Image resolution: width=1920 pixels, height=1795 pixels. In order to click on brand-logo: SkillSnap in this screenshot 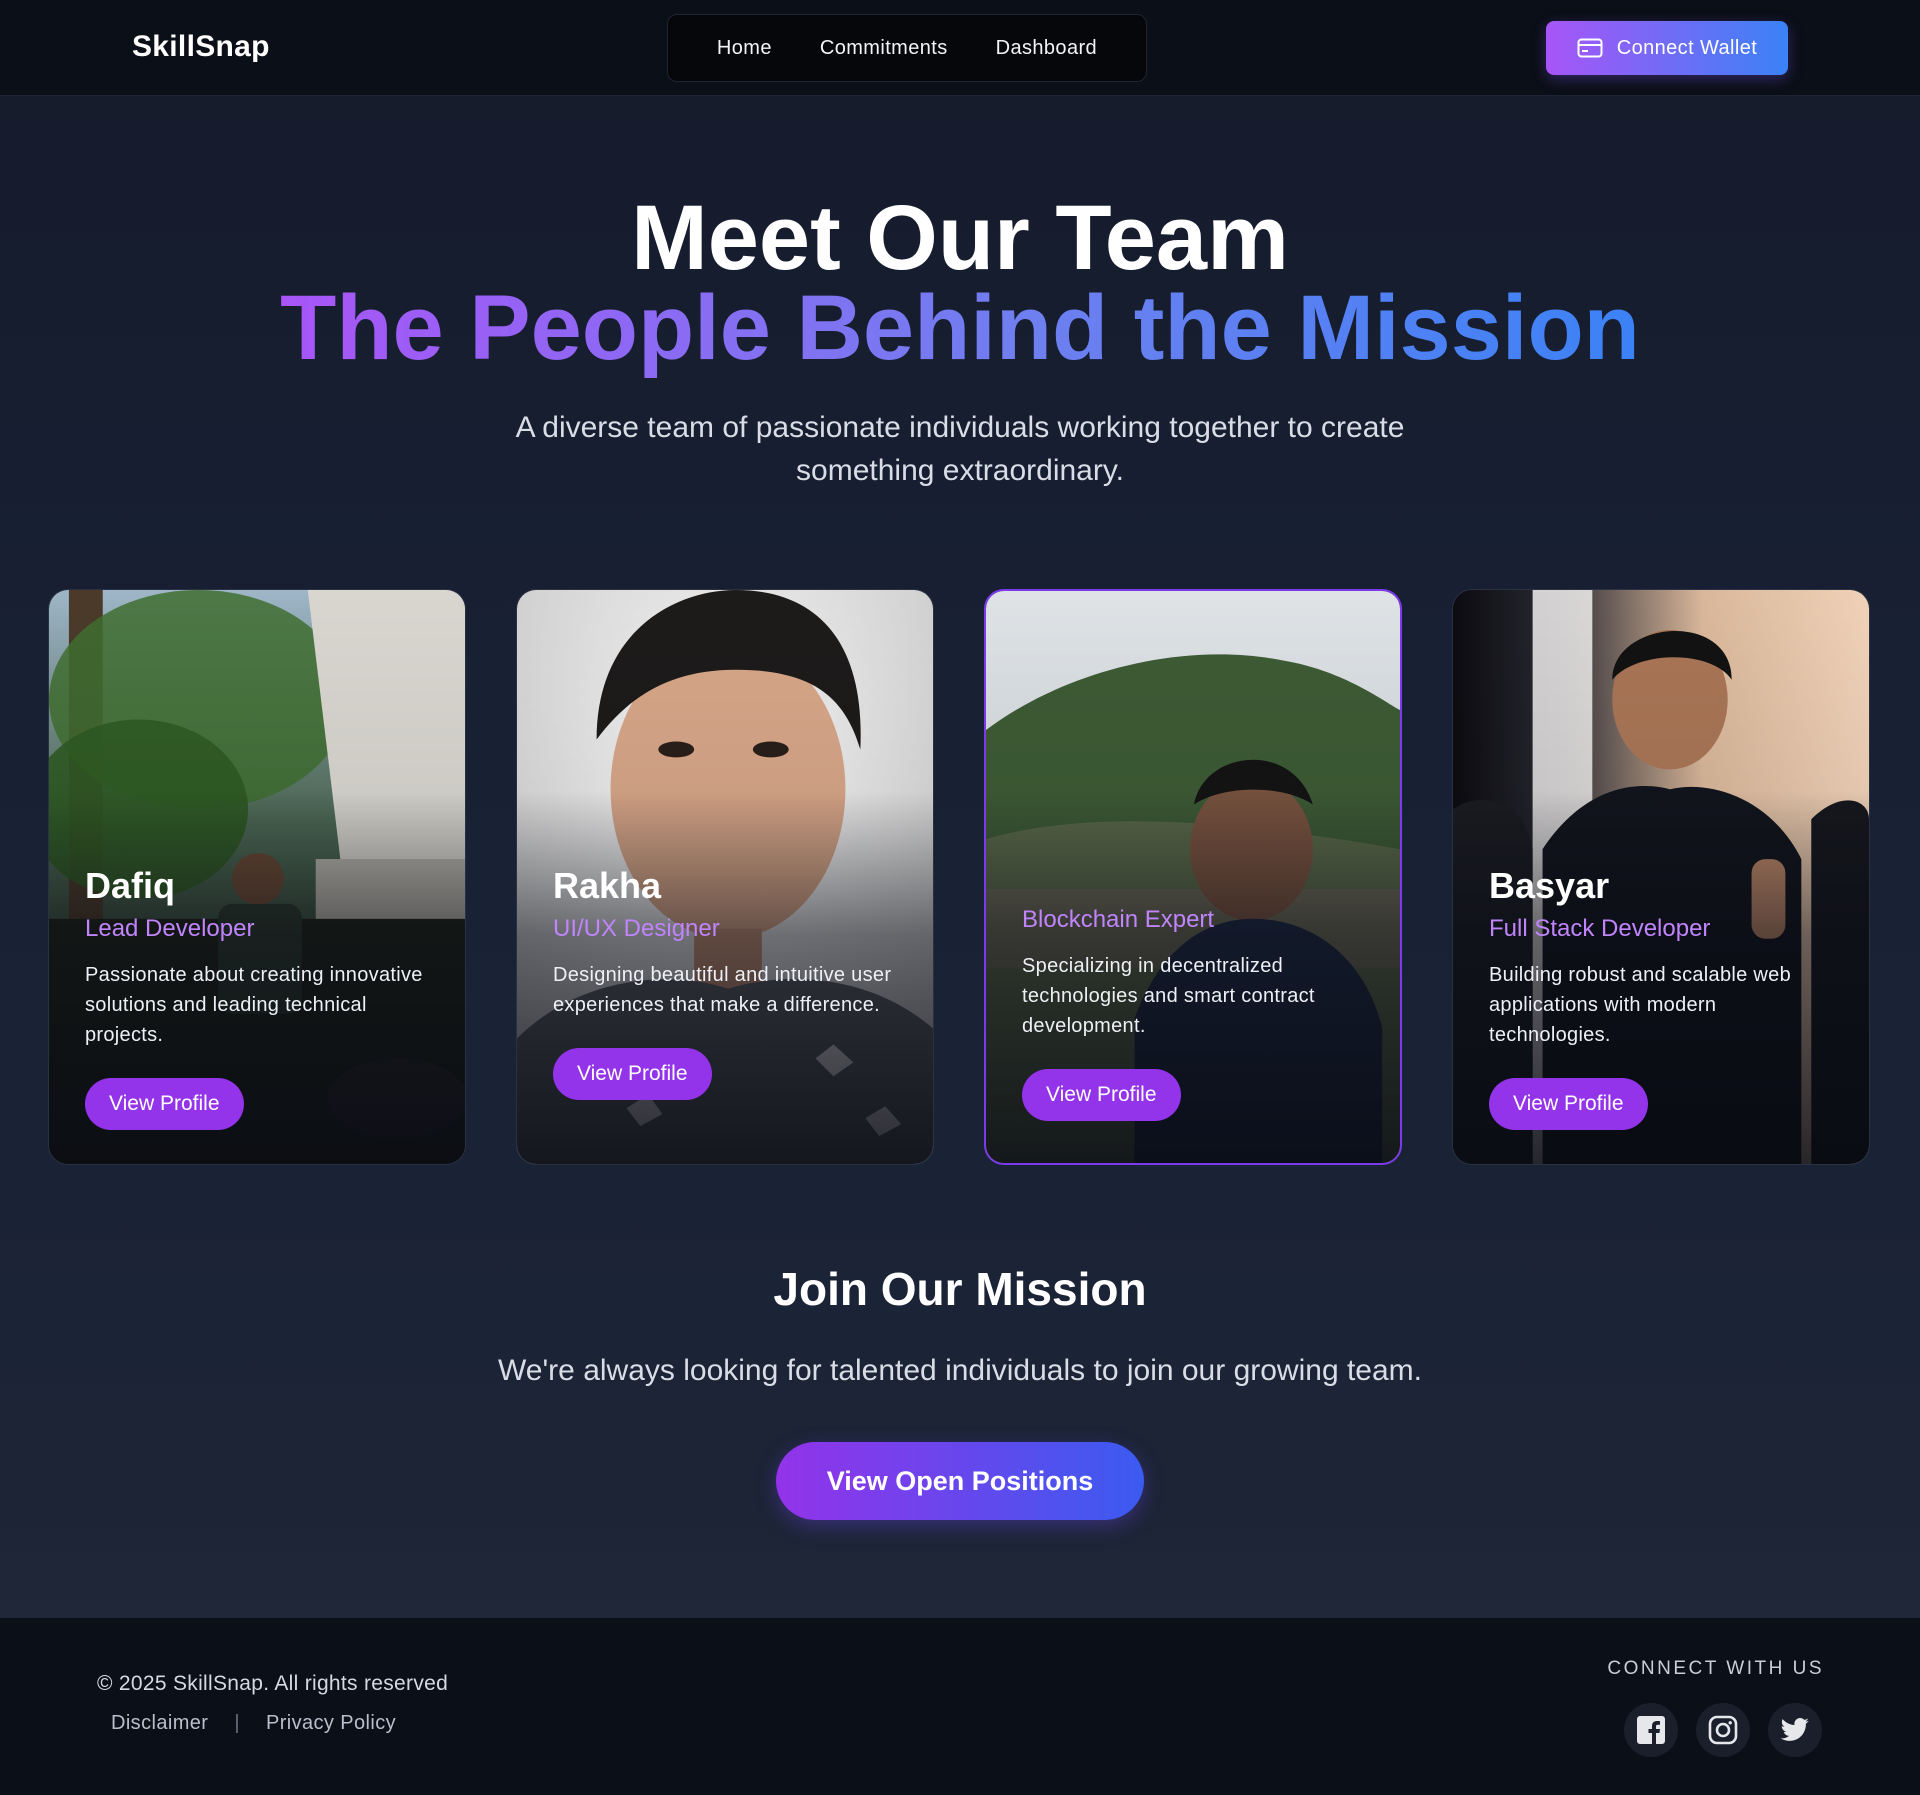, I will do `click(201, 47)`.